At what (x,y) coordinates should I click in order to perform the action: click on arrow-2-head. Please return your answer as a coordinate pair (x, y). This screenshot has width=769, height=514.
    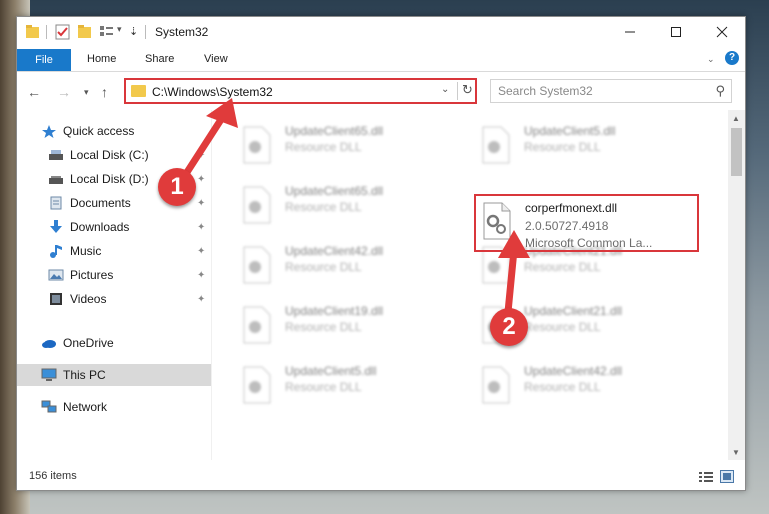
    Looking at the image, I should click on (514, 244).